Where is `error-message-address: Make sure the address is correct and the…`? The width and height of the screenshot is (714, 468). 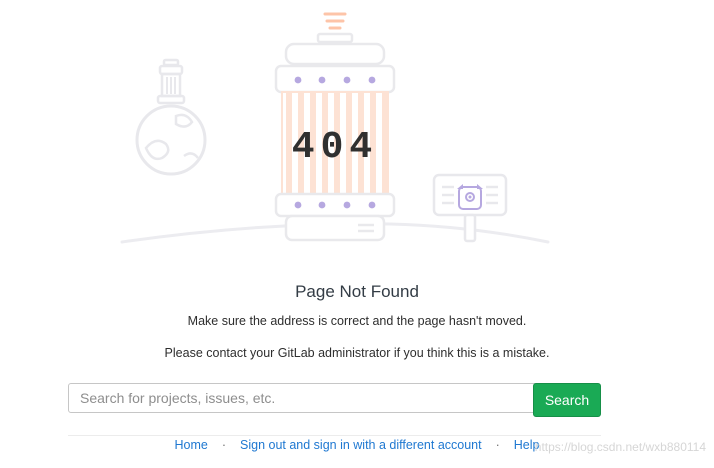
error-message-address: Make sure the address is correct and the… is located at coordinates (357, 321).